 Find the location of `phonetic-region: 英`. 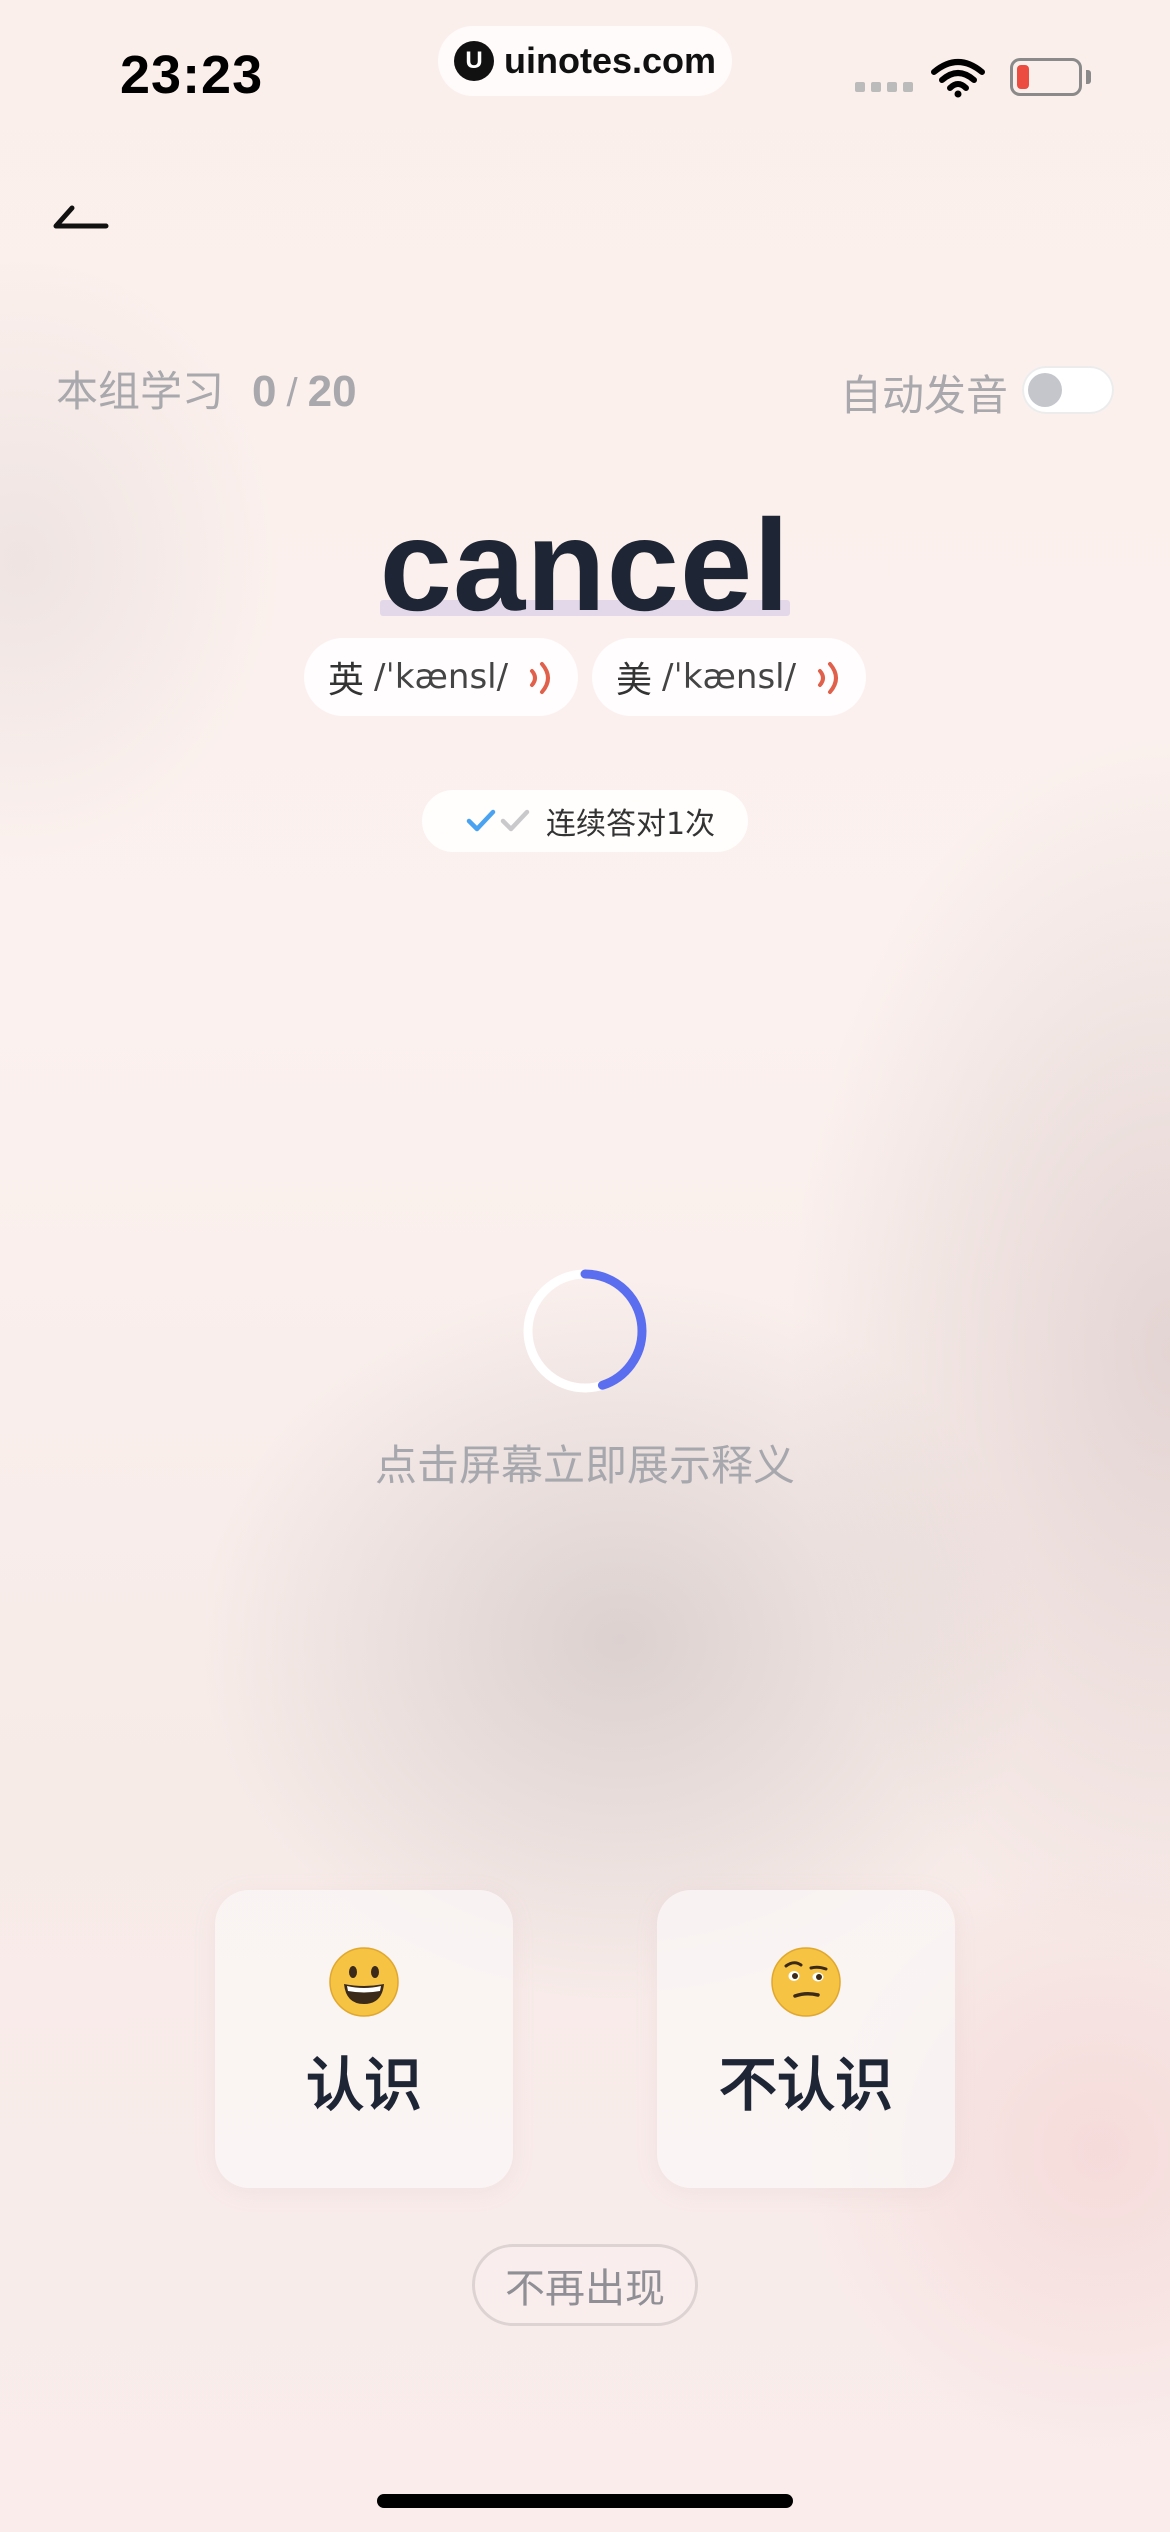

phonetic-region: 英 is located at coordinates (346, 680).